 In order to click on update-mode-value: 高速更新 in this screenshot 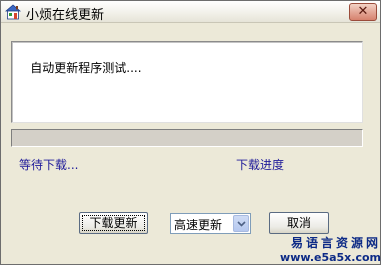, I will do `click(198, 225)`.